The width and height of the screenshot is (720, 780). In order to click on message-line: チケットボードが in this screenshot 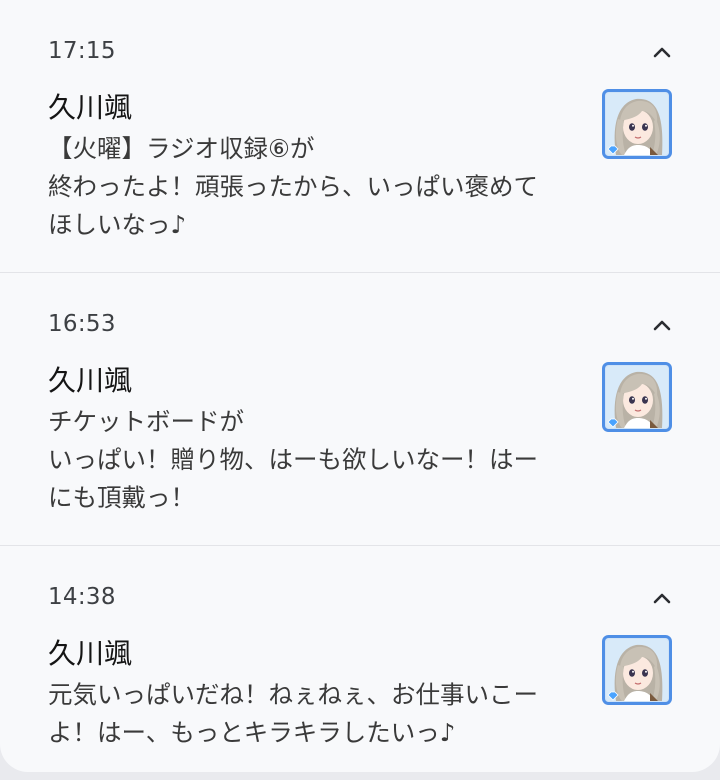, I will do `click(146, 421)`.